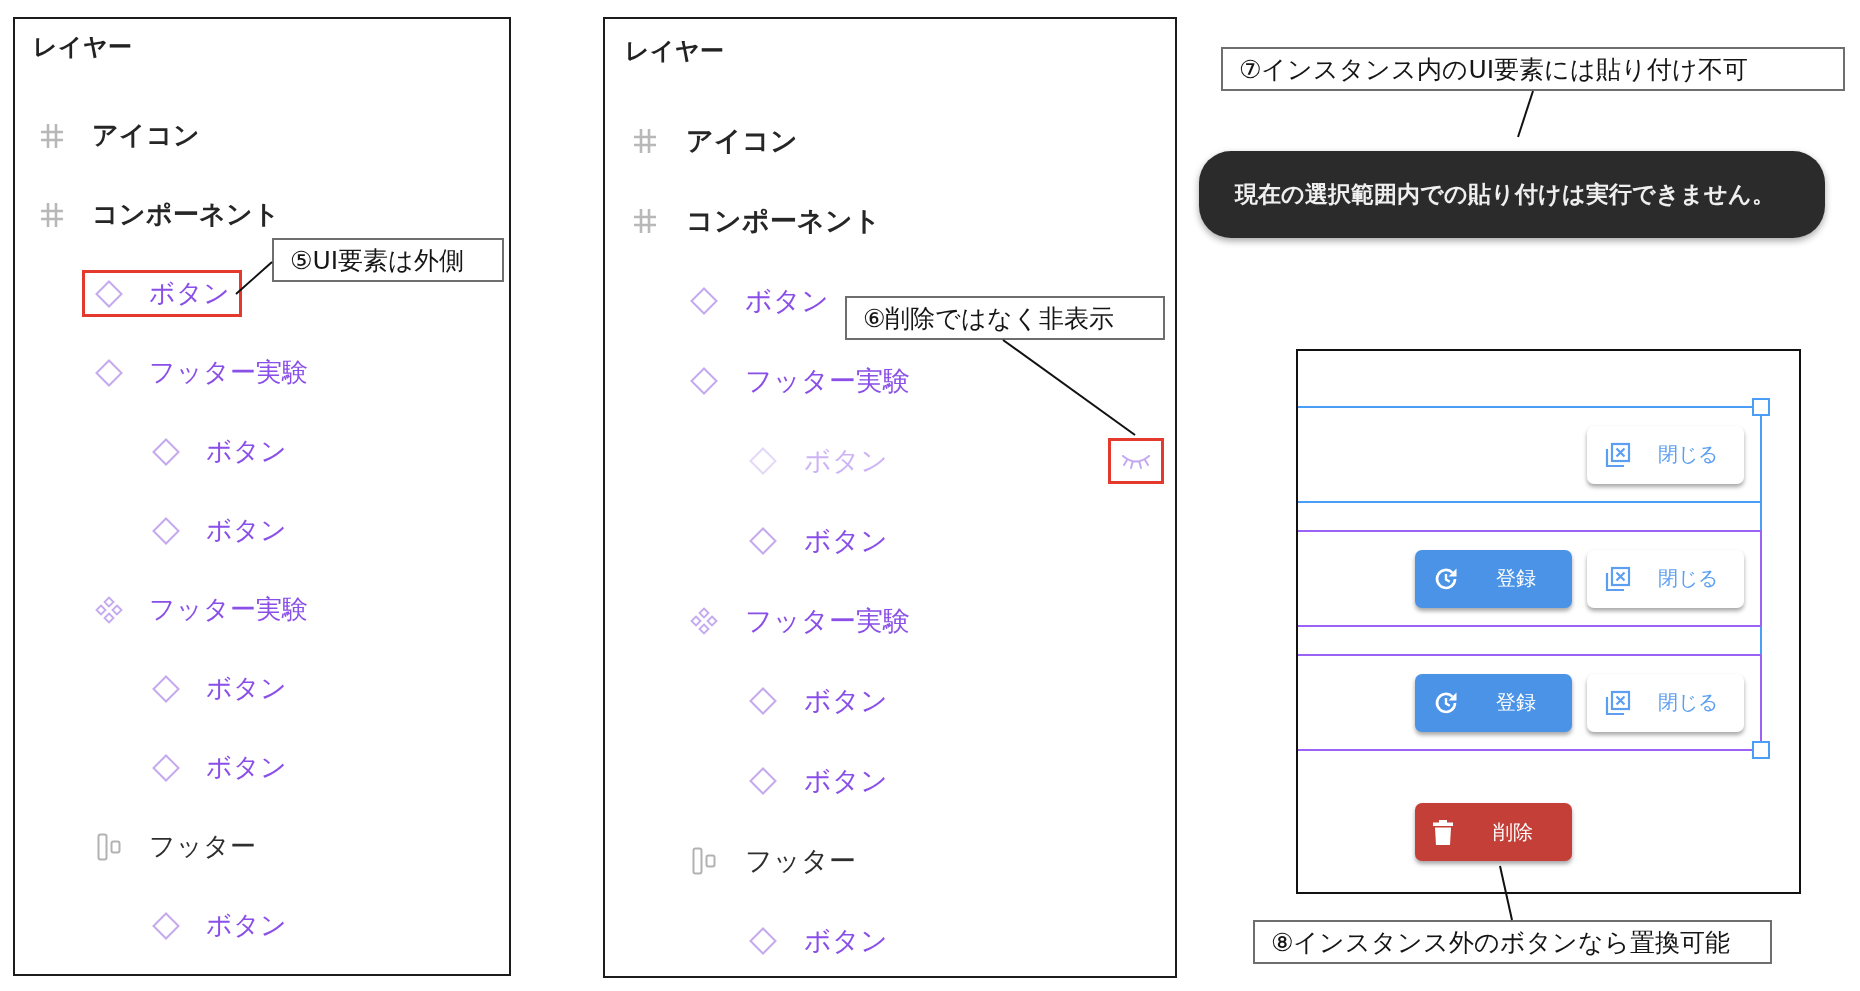 The height and width of the screenshot is (991, 1860). Describe the element at coordinates (1493, 832) in the screenshot. I see `delete-button: 削除` at that location.